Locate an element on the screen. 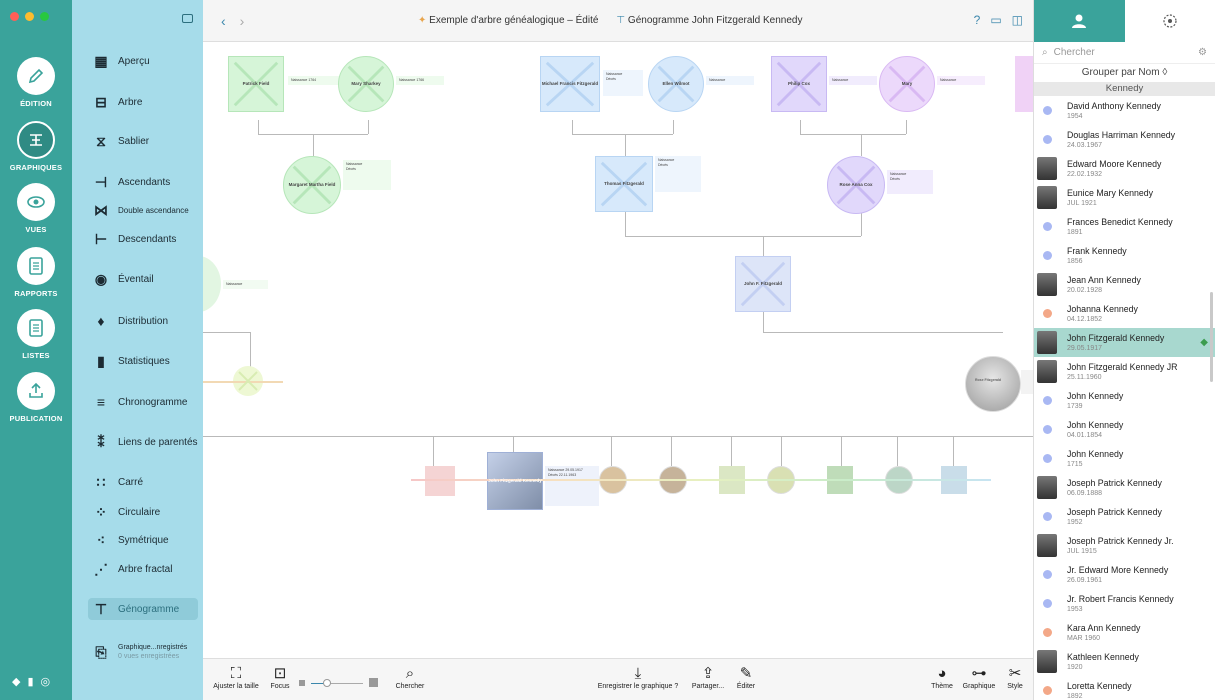 The width and height of the screenshot is (1215, 700). forward-arrow-icon: › is located at coordinates (242, 21).